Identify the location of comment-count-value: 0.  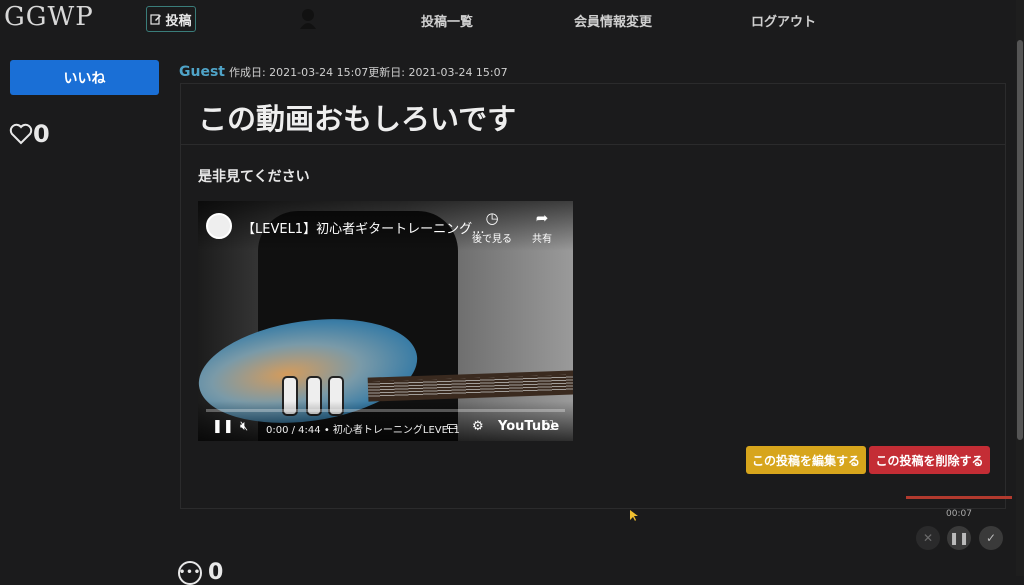
(216, 572).